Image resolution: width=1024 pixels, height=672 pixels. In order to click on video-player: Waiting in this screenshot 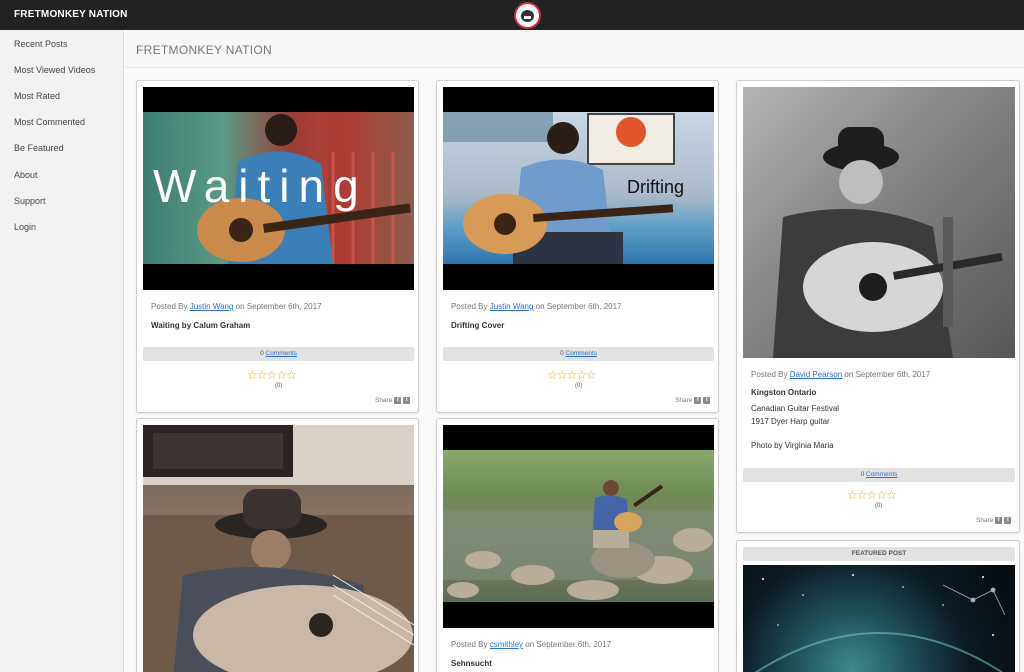, I will do `click(278, 188)`.